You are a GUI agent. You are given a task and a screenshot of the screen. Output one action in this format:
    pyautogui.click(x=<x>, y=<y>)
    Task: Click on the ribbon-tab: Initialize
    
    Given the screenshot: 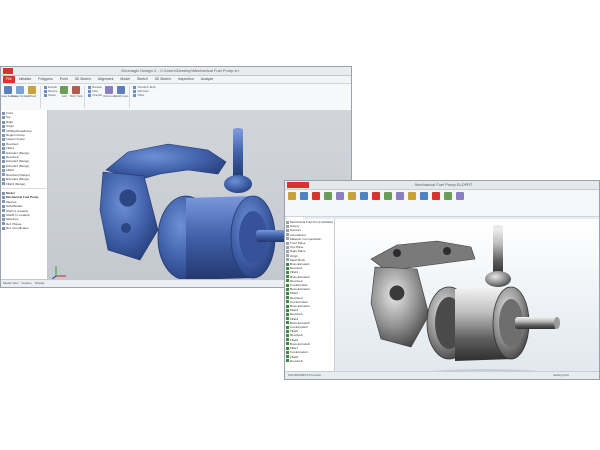 What is the action you would take?
    pyautogui.click(x=25, y=79)
    